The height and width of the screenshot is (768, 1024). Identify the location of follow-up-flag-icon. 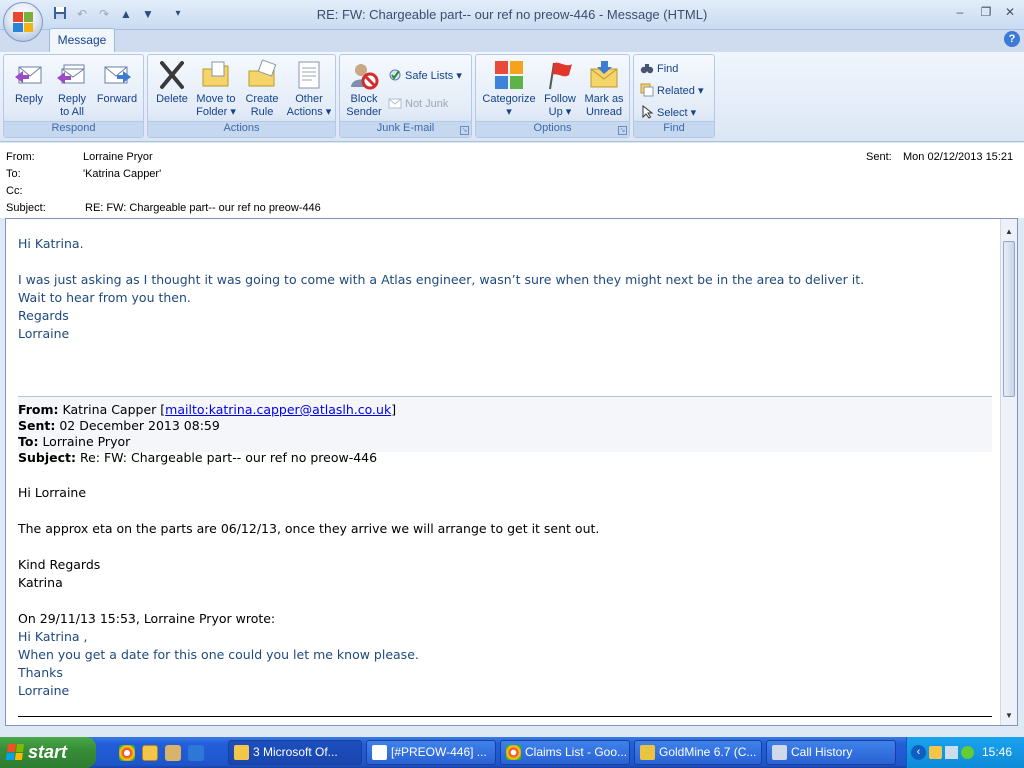
(560, 76).